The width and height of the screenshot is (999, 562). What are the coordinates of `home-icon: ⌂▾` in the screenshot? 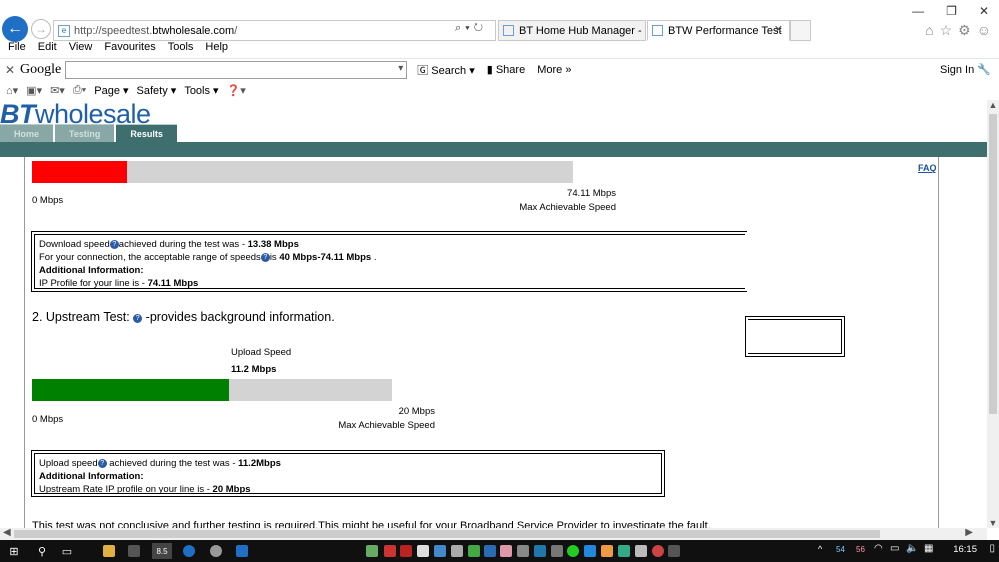 It's located at (12, 90).